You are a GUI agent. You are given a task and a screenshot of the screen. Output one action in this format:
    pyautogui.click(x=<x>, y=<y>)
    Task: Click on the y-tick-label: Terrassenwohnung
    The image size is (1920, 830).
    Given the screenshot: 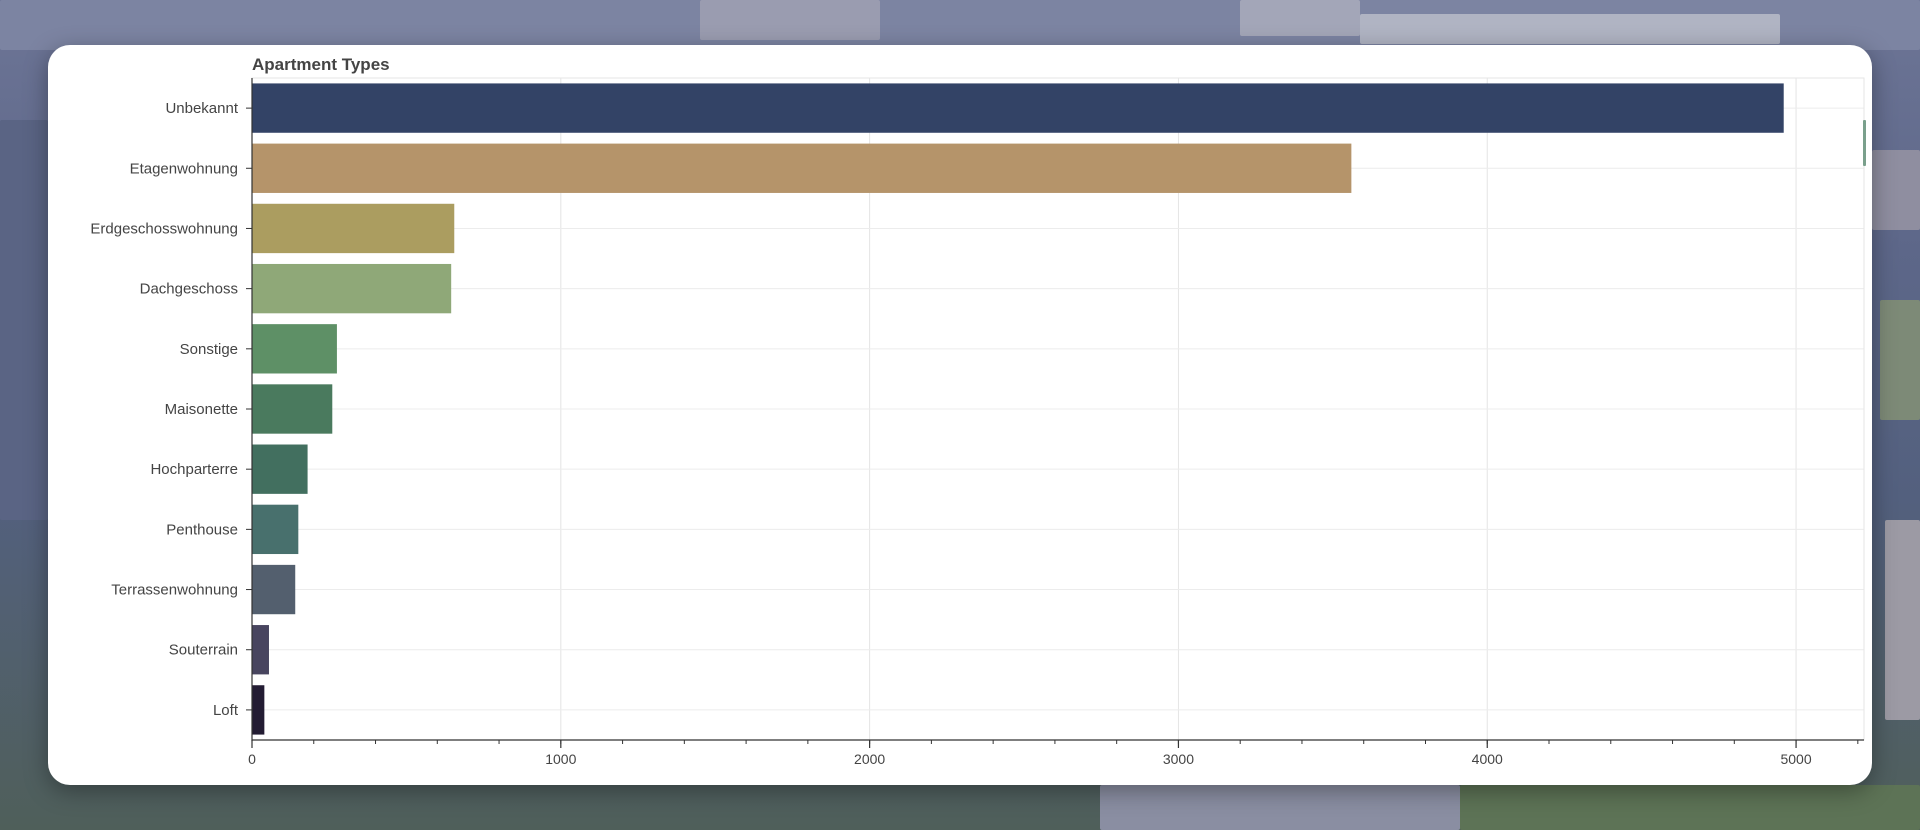 What is the action you would take?
    pyautogui.click(x=174, y=590)
    